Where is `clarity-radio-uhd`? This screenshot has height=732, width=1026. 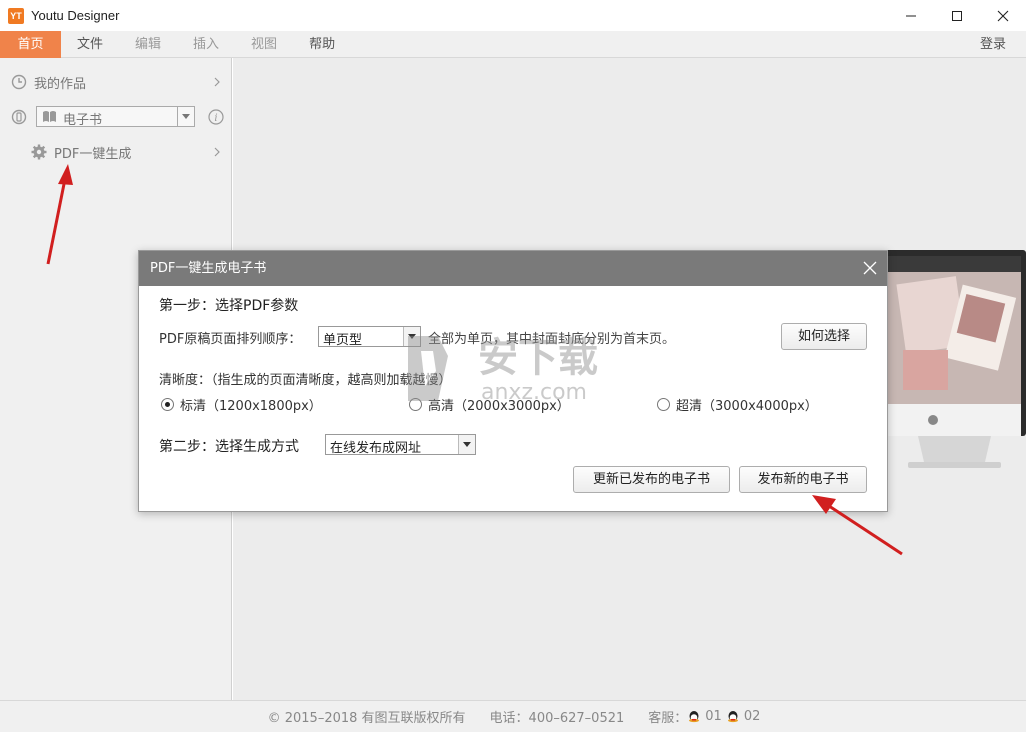
clarity-radio-uhd is located at coordinates (663, 404).